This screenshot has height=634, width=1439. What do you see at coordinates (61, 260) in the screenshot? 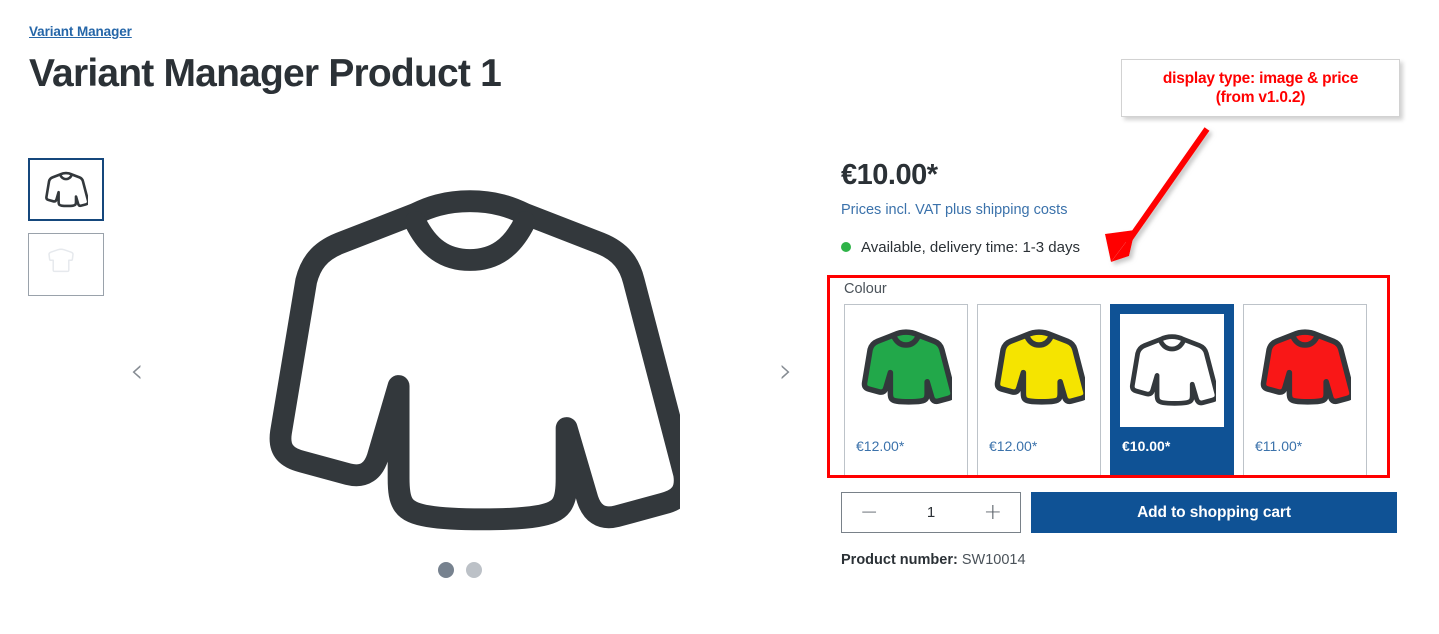
I see `tshirt-placeholder-icon` at bounding box center [61, 260].